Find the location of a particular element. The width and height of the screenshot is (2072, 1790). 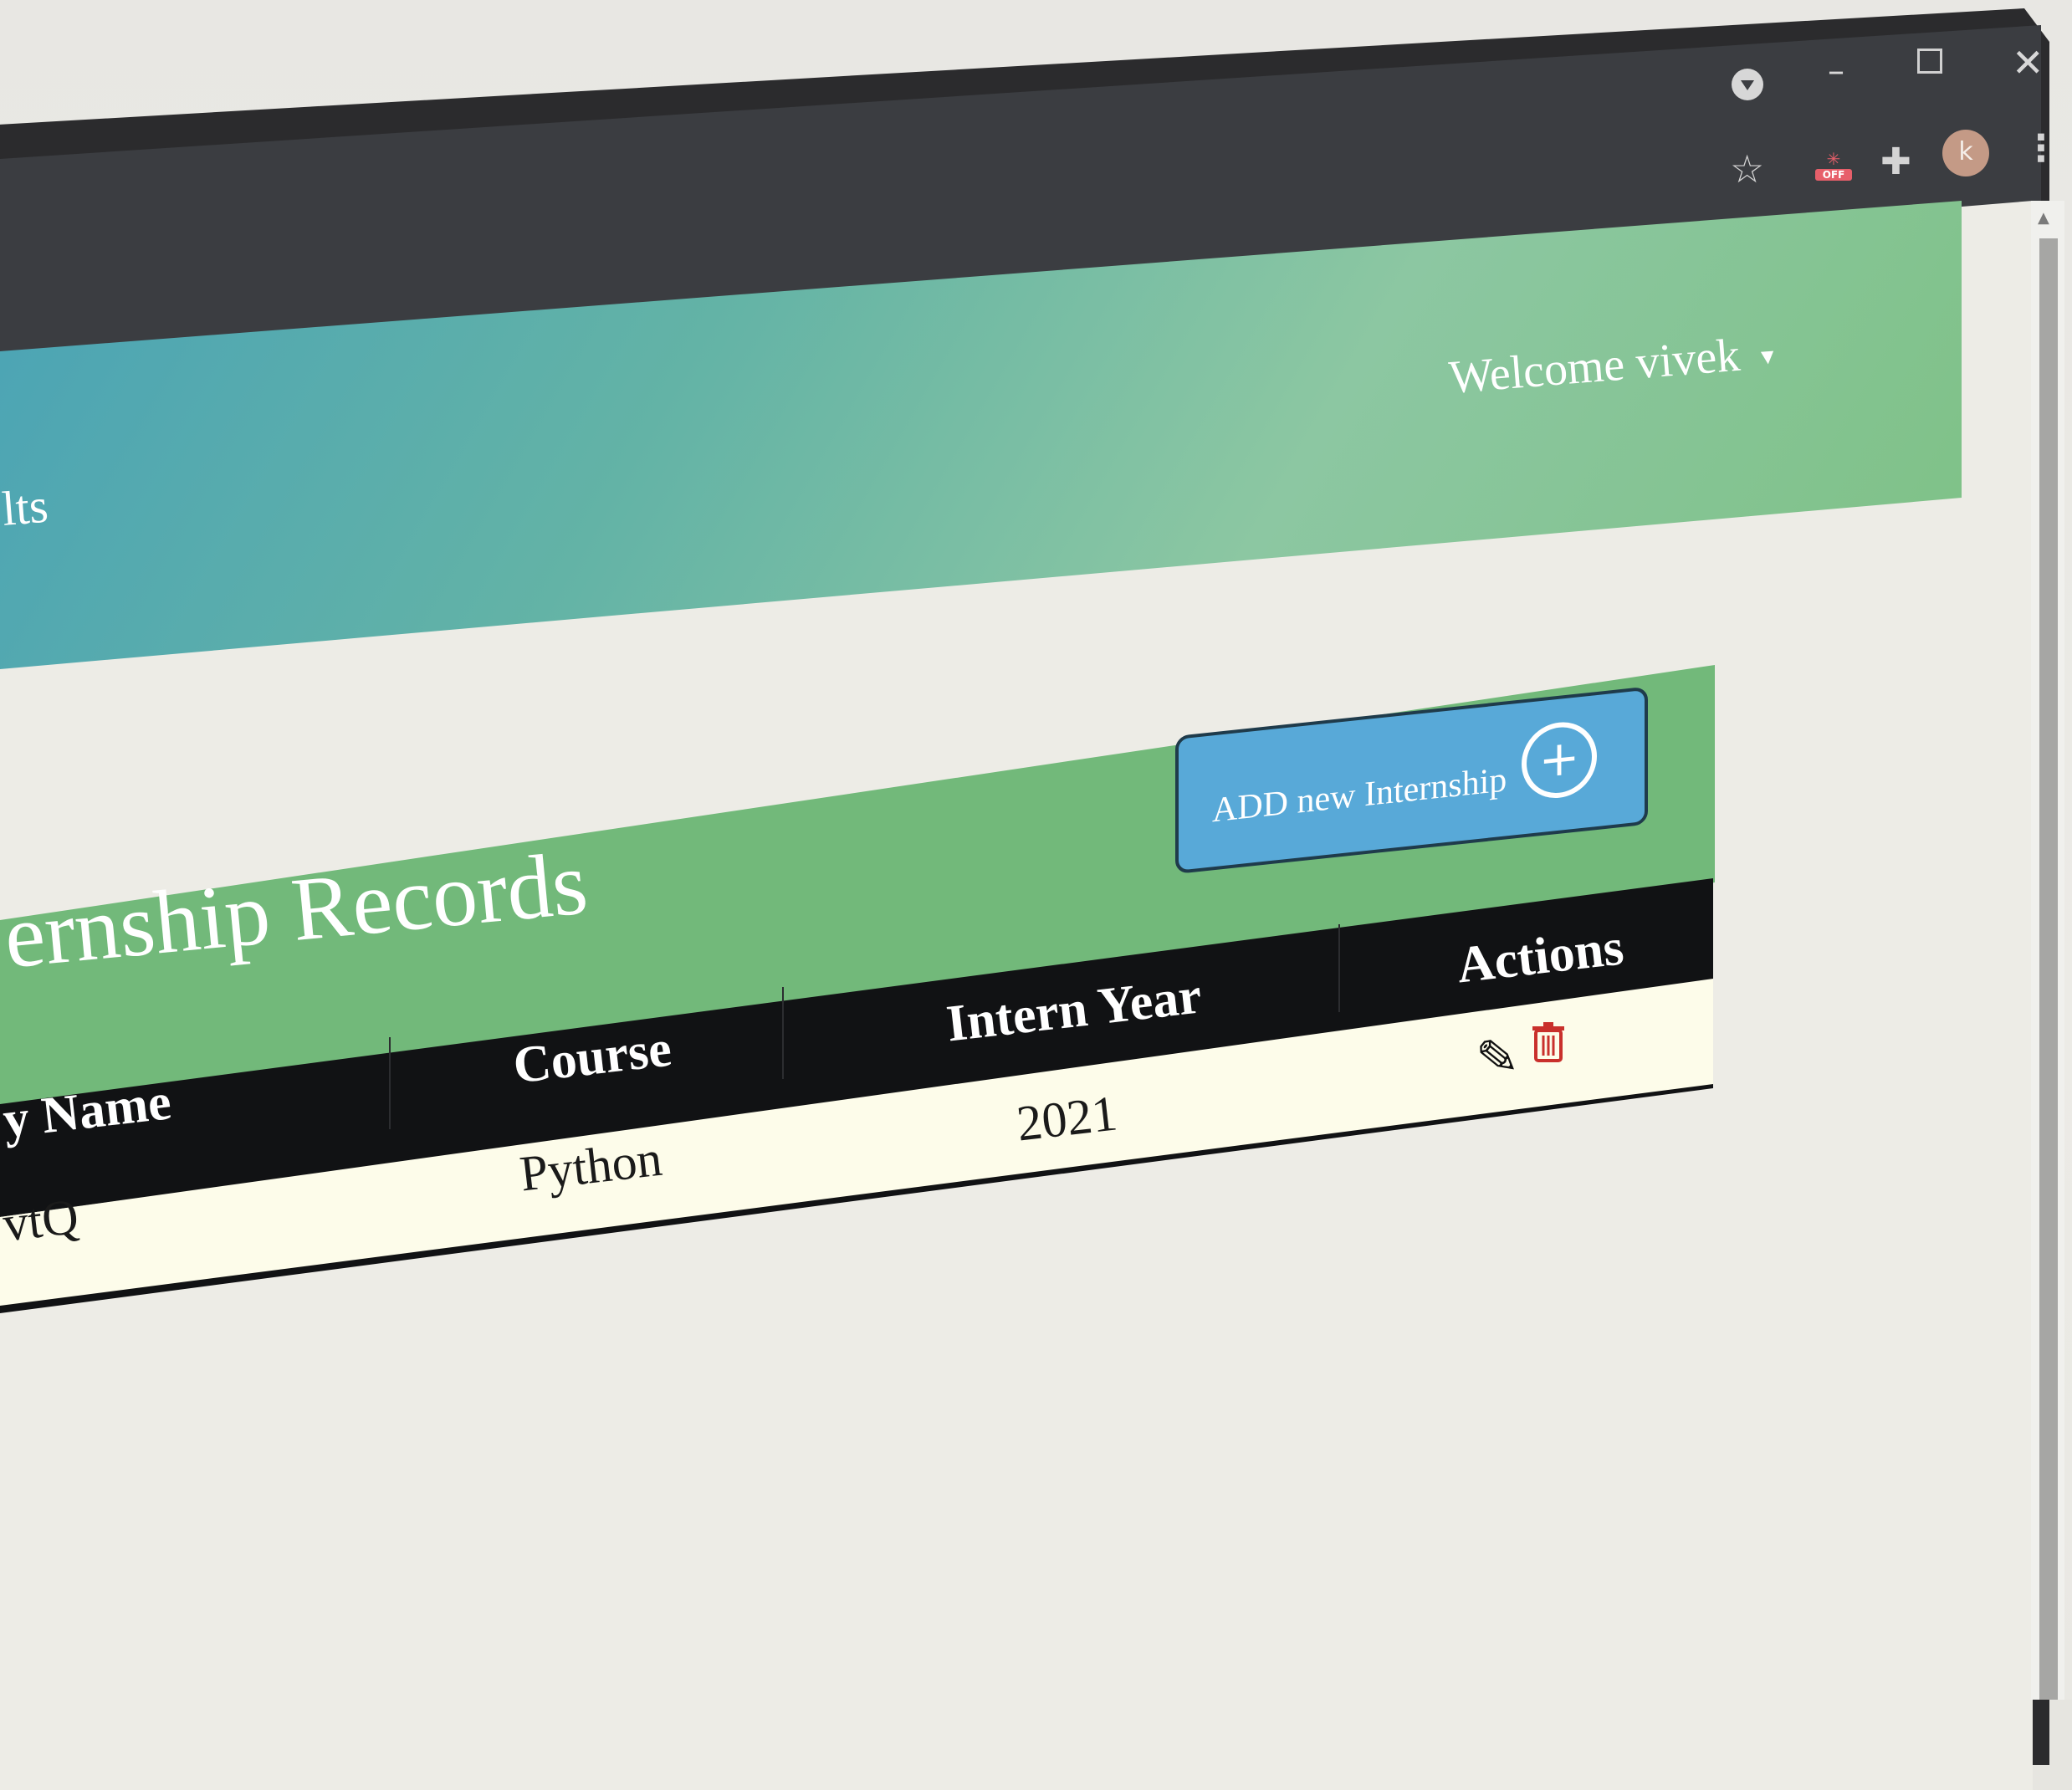

cell-intern-year: 2021 is located at coordinates (1067, 1118).